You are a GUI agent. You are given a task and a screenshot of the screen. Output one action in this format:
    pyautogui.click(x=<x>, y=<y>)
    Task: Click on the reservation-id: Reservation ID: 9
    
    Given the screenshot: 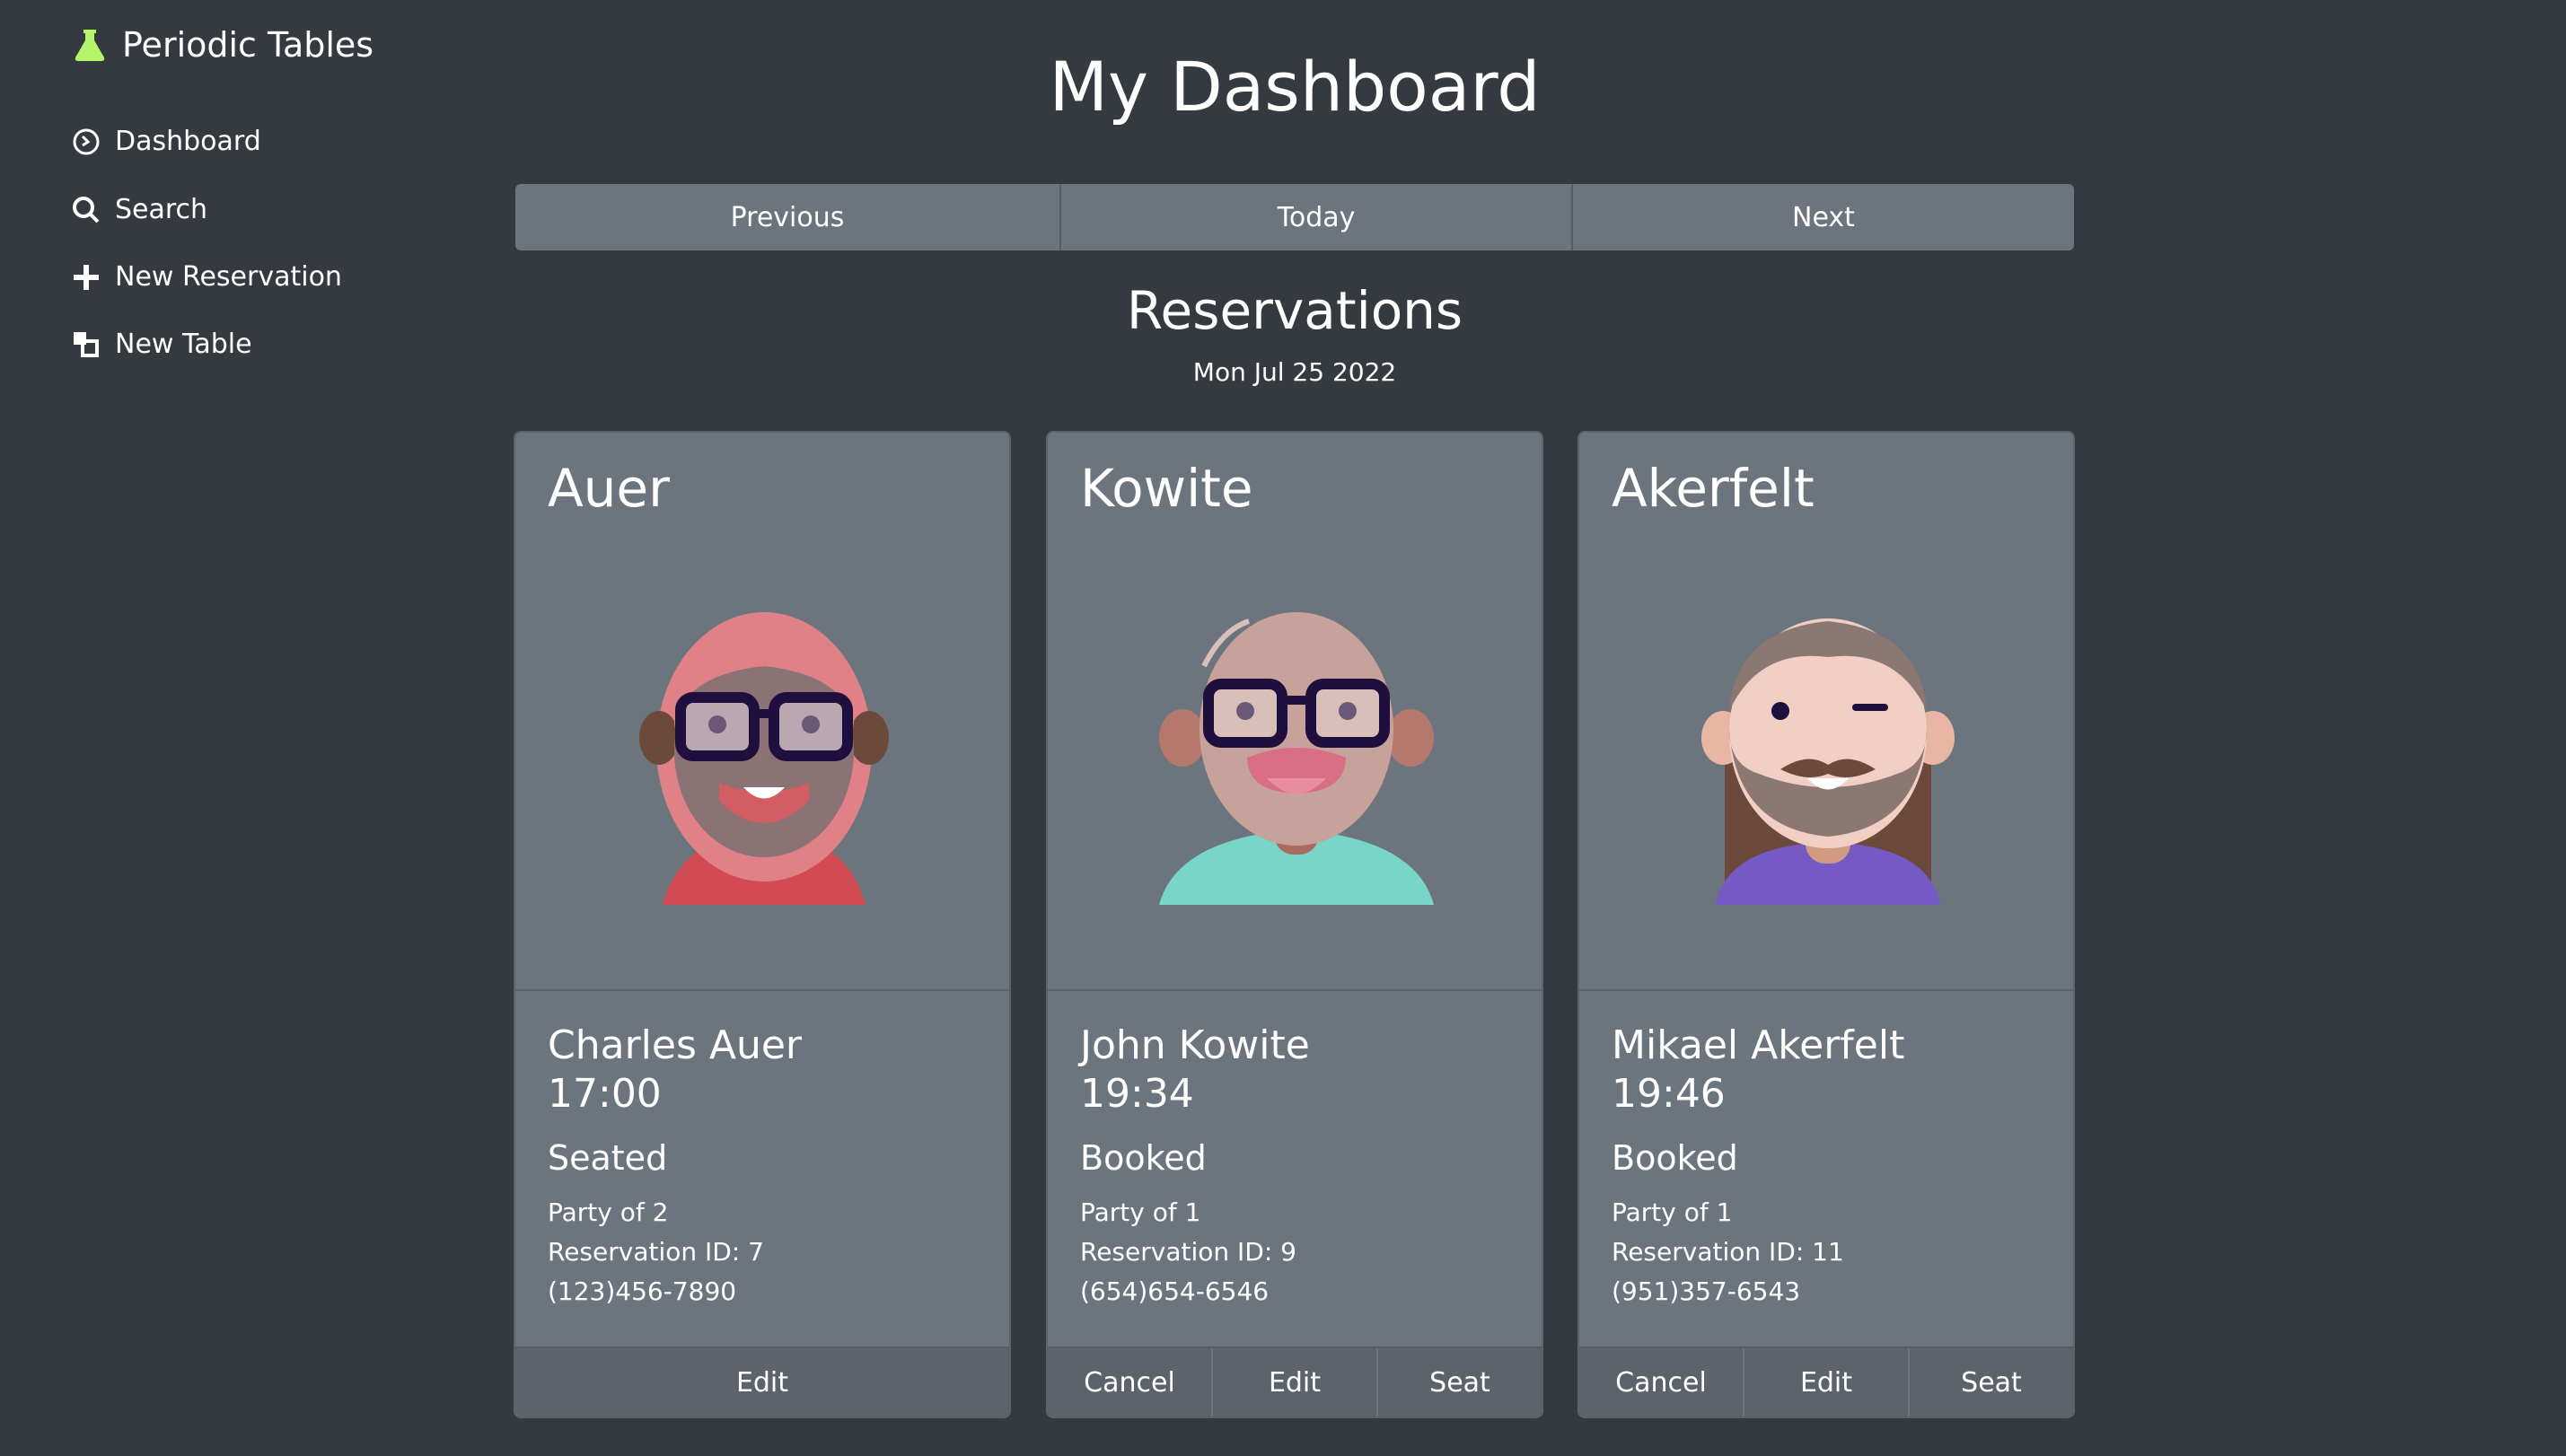 What is the action you would take?
    pyautogui.click(x=1188, y=1252)
    